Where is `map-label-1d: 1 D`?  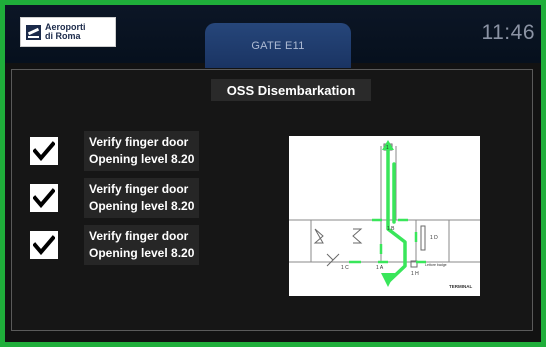 map-label-1d: 1 D is located at coordinates (434, 238).